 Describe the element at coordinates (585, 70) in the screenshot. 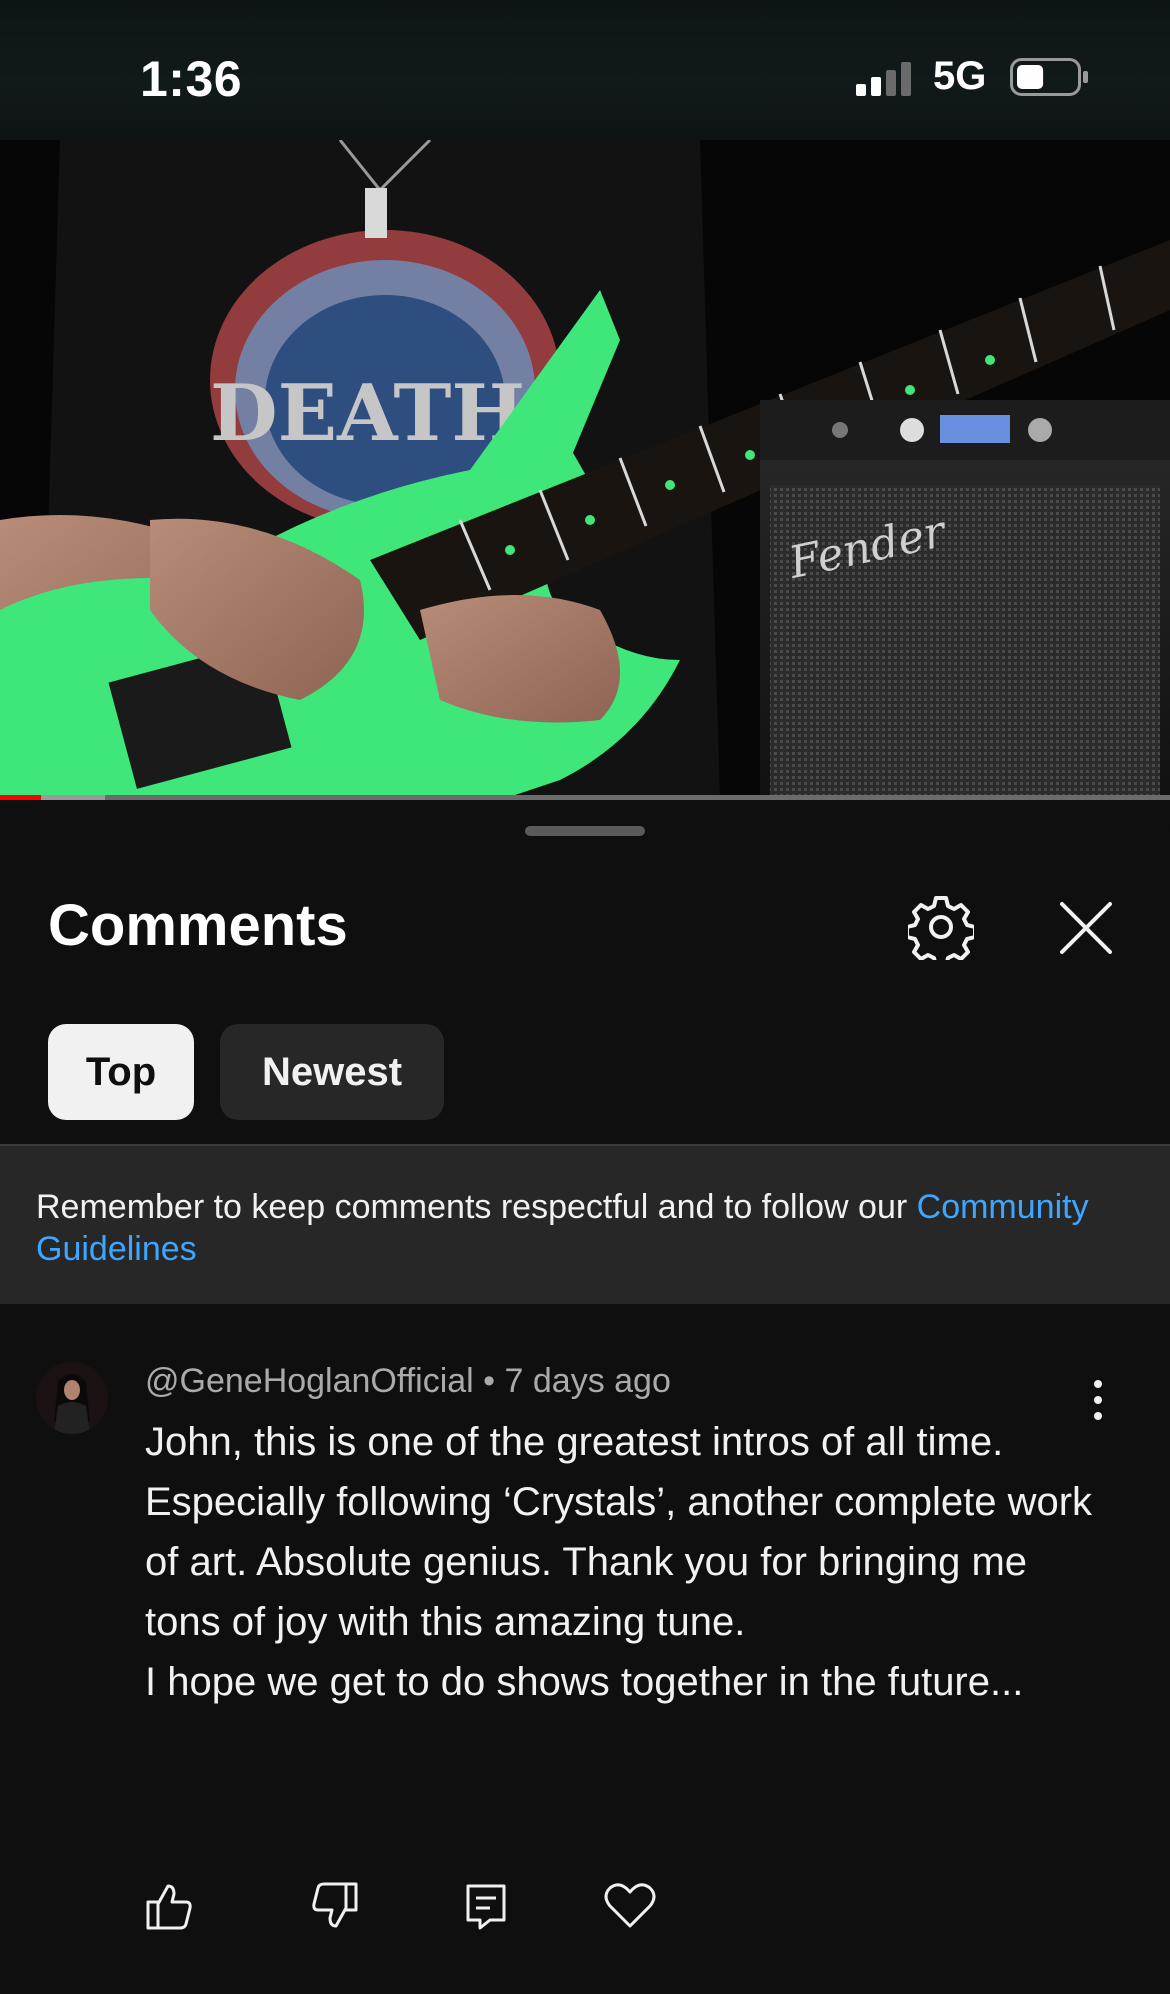

I see `status-bar: 1:36 5G` at that location.